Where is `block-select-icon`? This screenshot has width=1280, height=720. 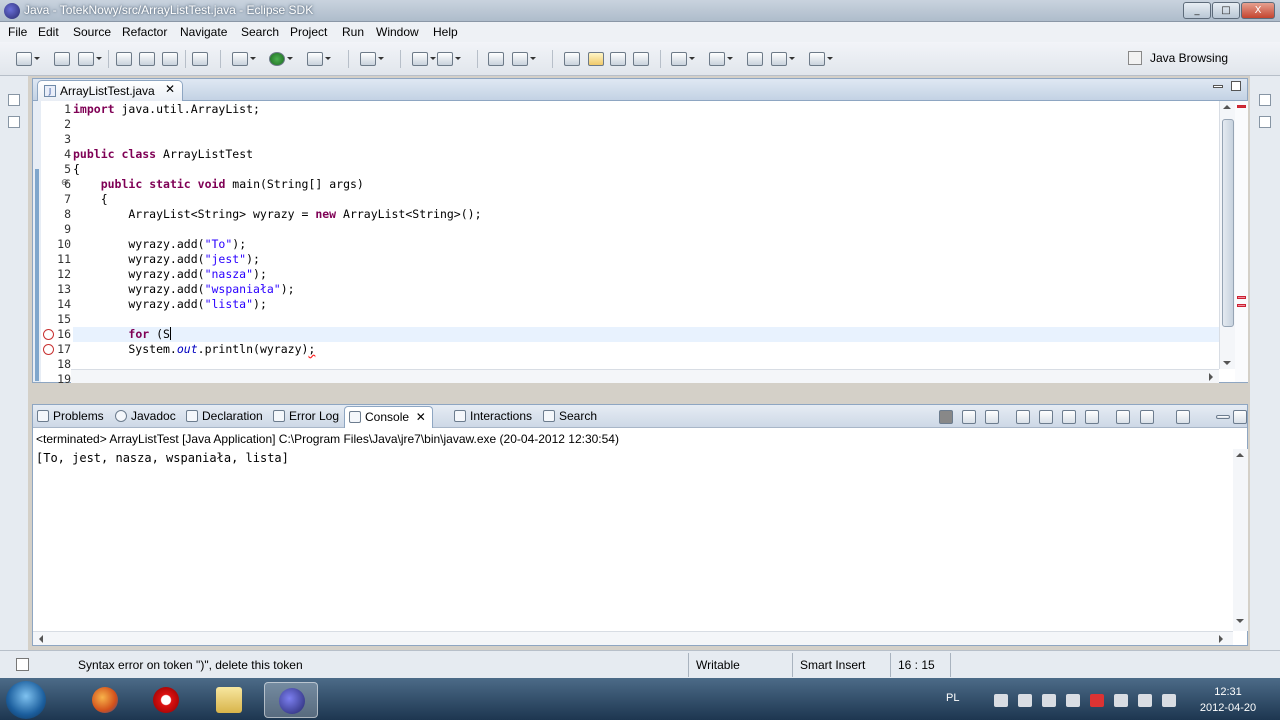
block-select-icon is located at coordinates (618, 59).